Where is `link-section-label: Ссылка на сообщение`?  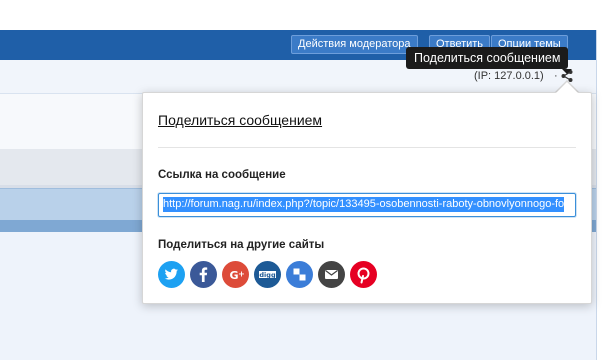 link-section-label: Ссылка на сообщение is located at coordinates (222, 175).